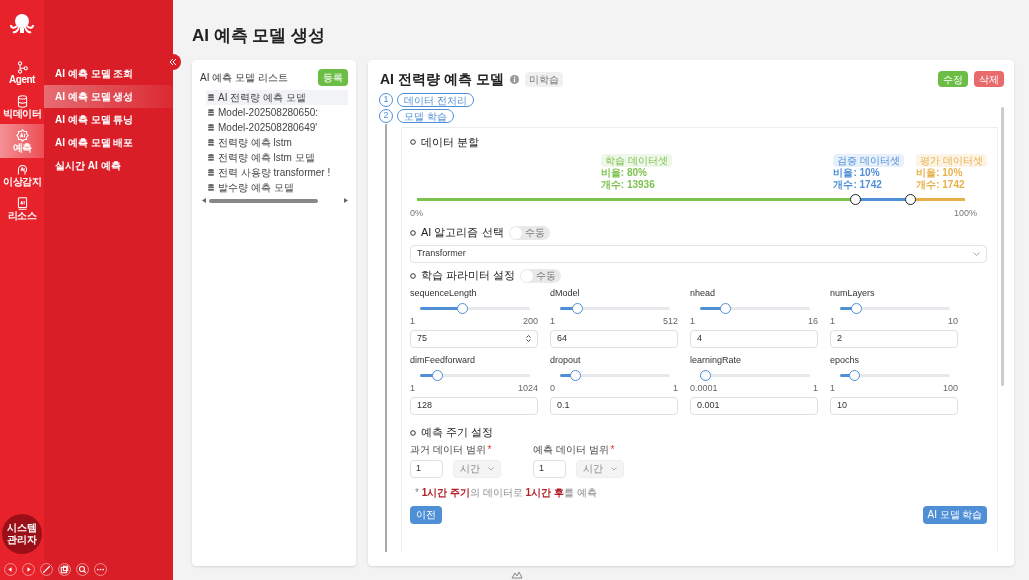 The image size is (1029, 580). What do you see at coordinates (108, 165) in the screenshot?
I see `submenu-item: 실시간 AI 예측` at bounding box center [108, 165].